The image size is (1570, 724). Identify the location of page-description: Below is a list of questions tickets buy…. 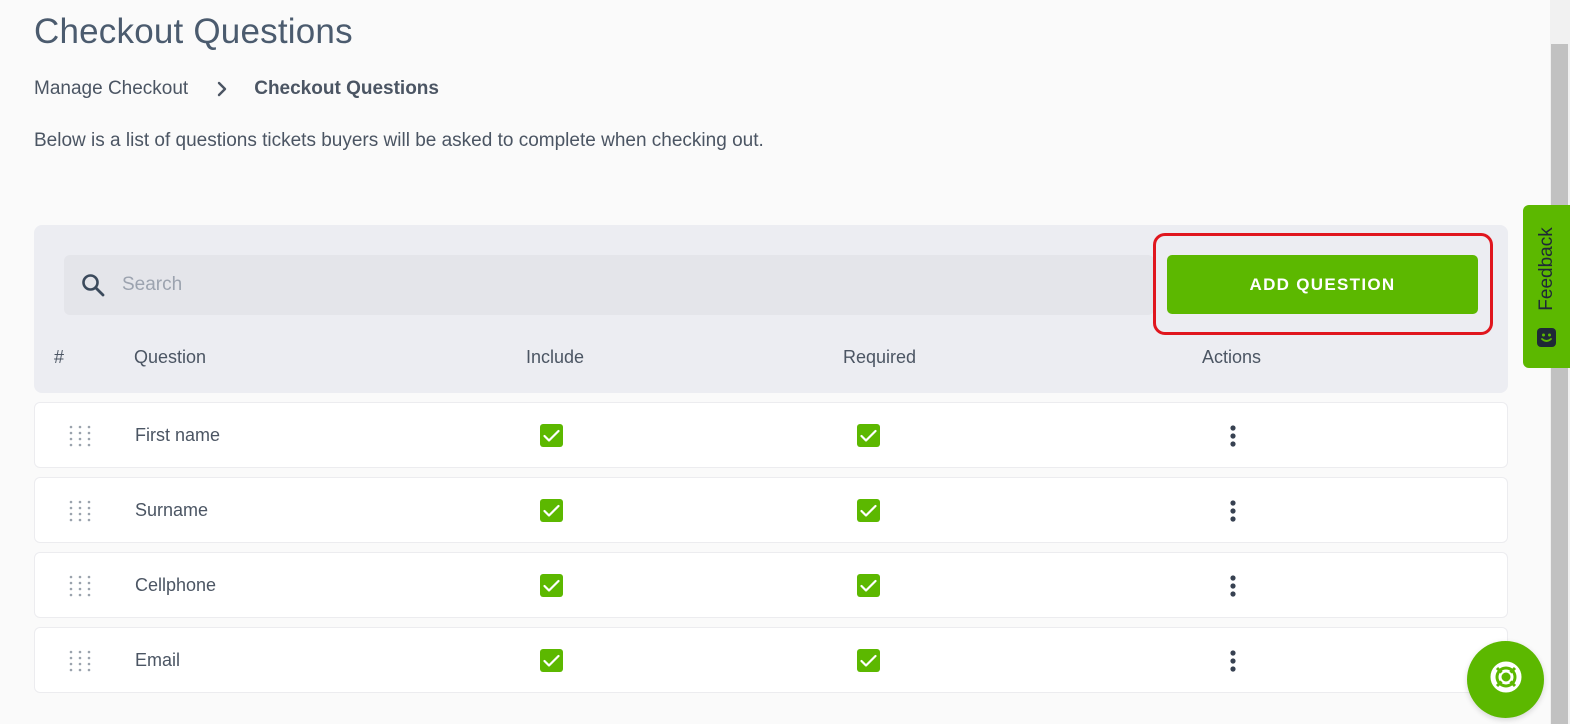
(399, 140).